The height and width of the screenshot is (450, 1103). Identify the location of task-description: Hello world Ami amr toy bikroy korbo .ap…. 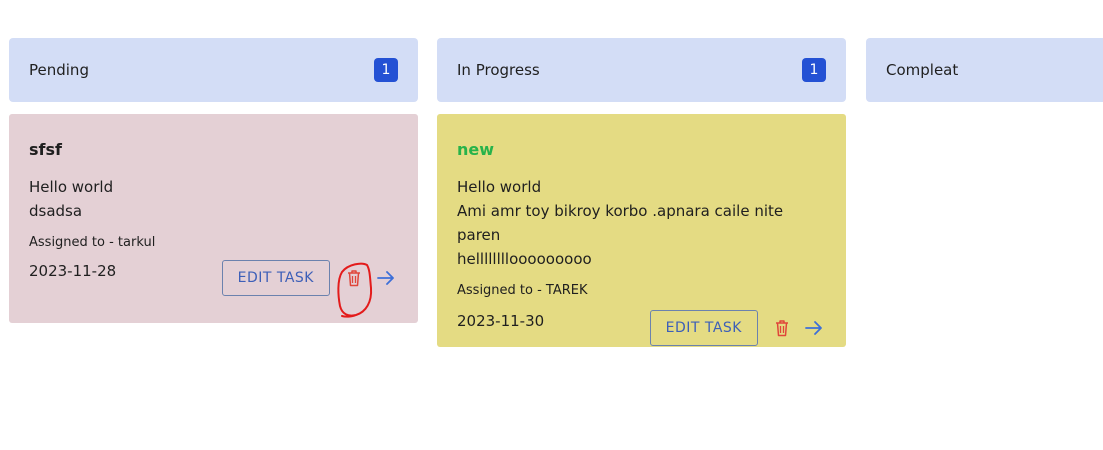
(641, 223).